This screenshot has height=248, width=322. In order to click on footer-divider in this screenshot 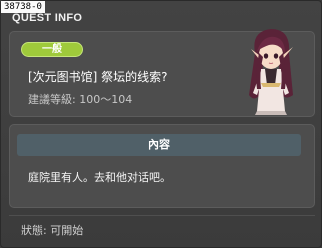, I will do `click(162, 215)`.